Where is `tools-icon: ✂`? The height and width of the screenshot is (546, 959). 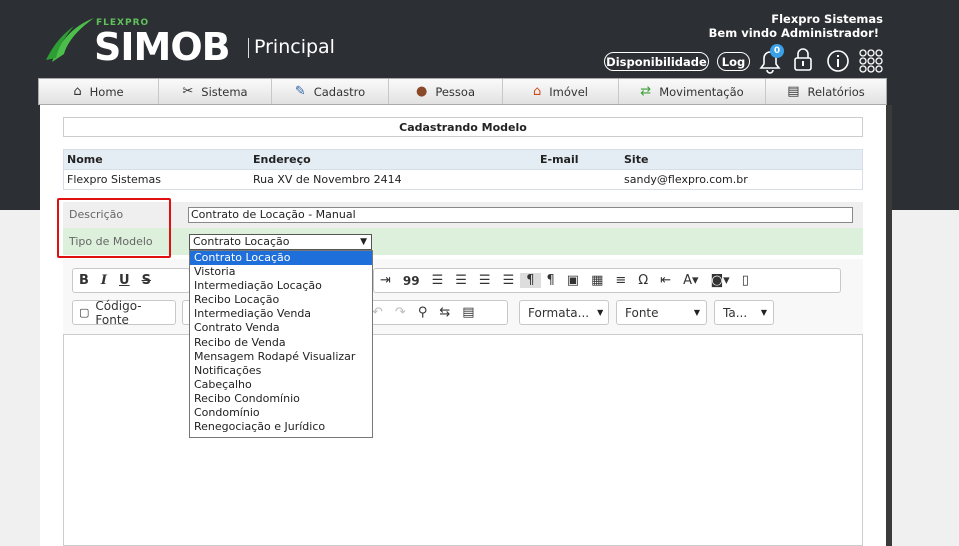 tools-icon: ✂ is located at coordinates (188, 91).